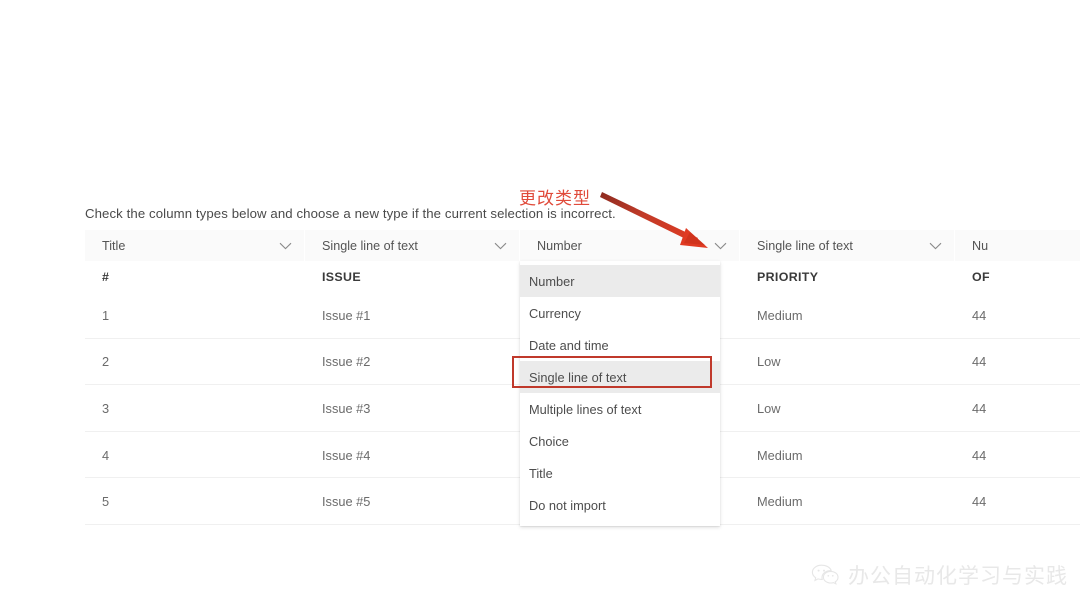 Image resolution: width=1080 pixels, height=608 pixels. What do you see at coordinates (114, 245) in the screenshot?
I see `type-dropdown-title-label: Title` at bounding box center [114, 245].